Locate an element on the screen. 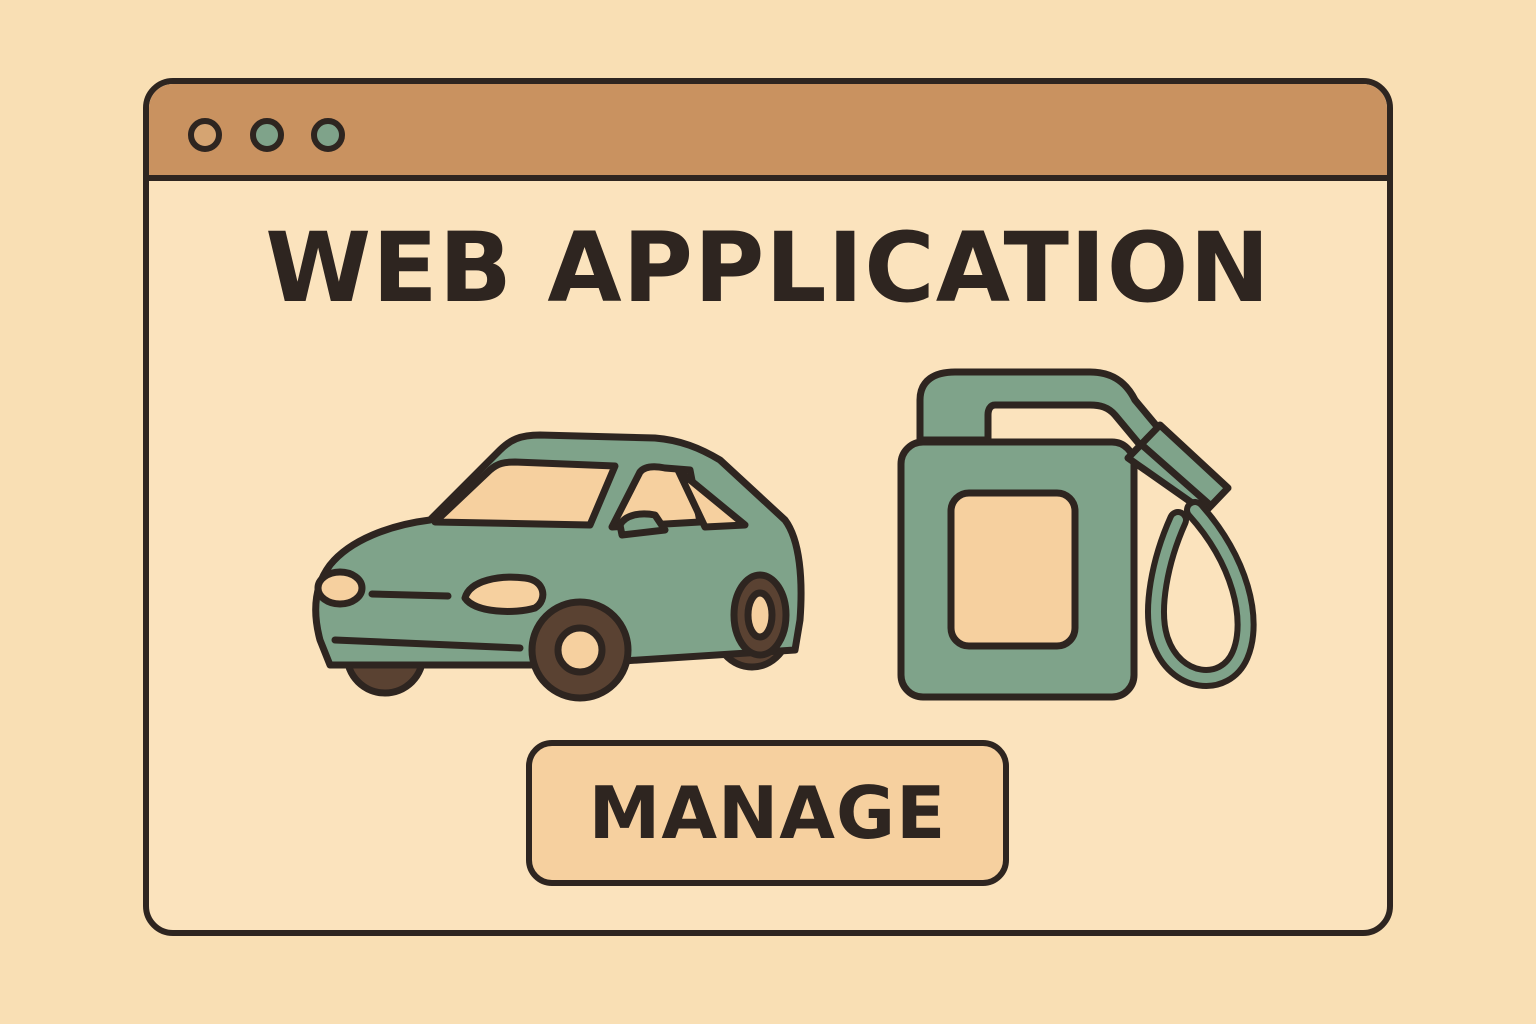 The height and width of the screenshot is (1024, 1536). fuel-pump-icon is located at coordinates (1077, 534).